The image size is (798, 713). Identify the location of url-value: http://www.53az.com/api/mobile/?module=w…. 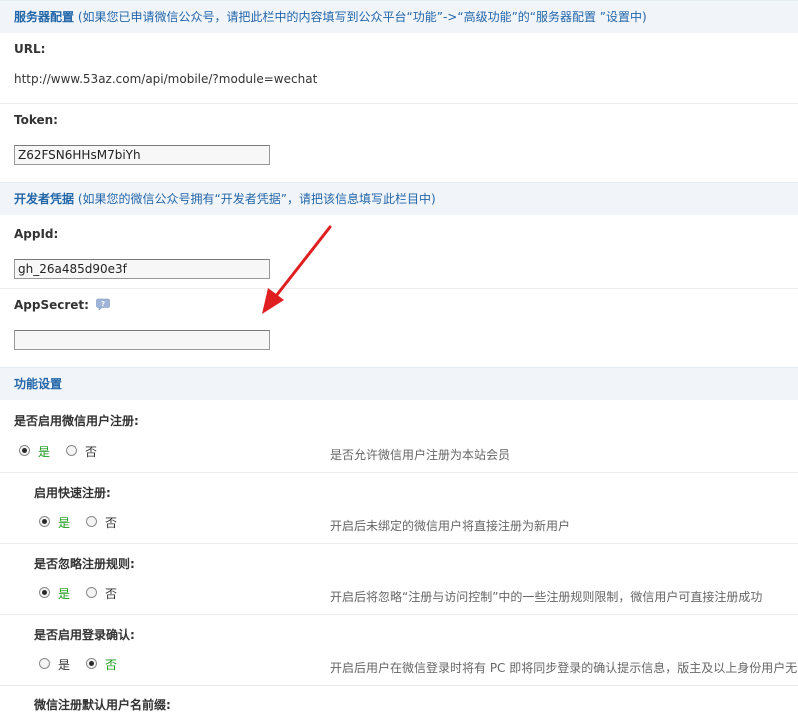
(166, 79).